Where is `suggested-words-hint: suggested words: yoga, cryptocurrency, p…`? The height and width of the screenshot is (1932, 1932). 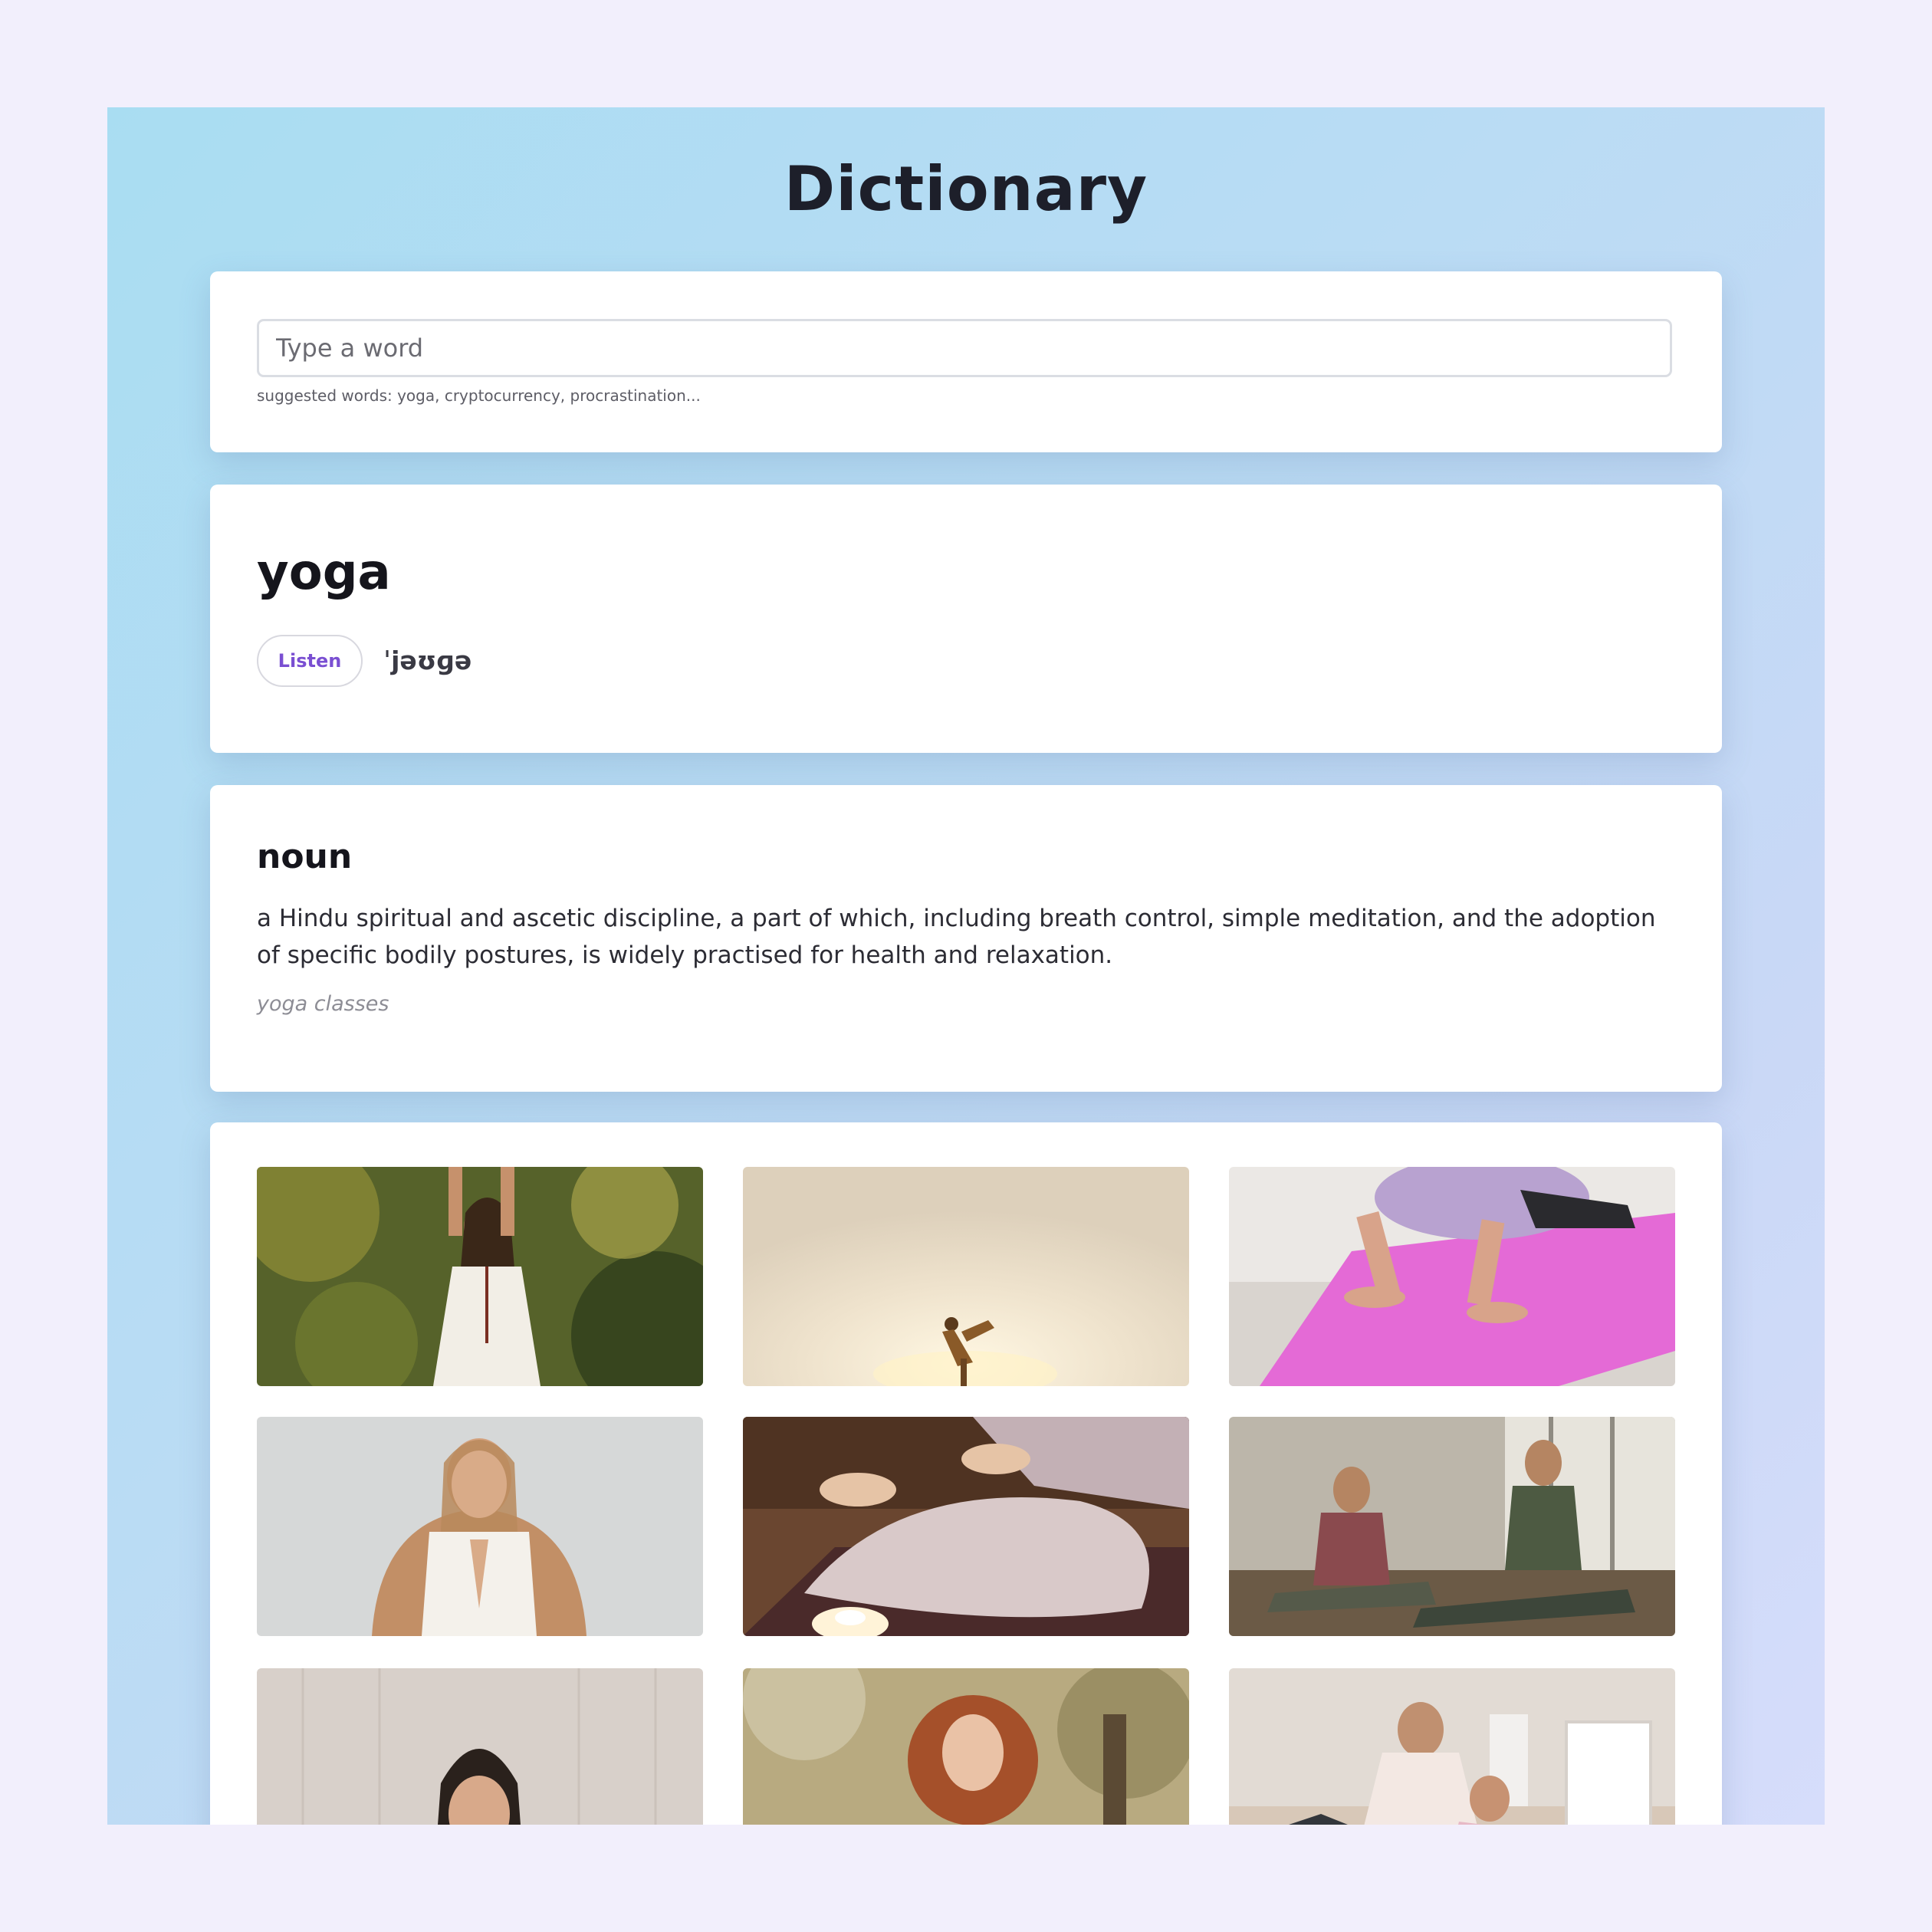 suggested-words-hint: suggested words: yoga, cryptocurrency, p… is located at coordinates (479, 396).